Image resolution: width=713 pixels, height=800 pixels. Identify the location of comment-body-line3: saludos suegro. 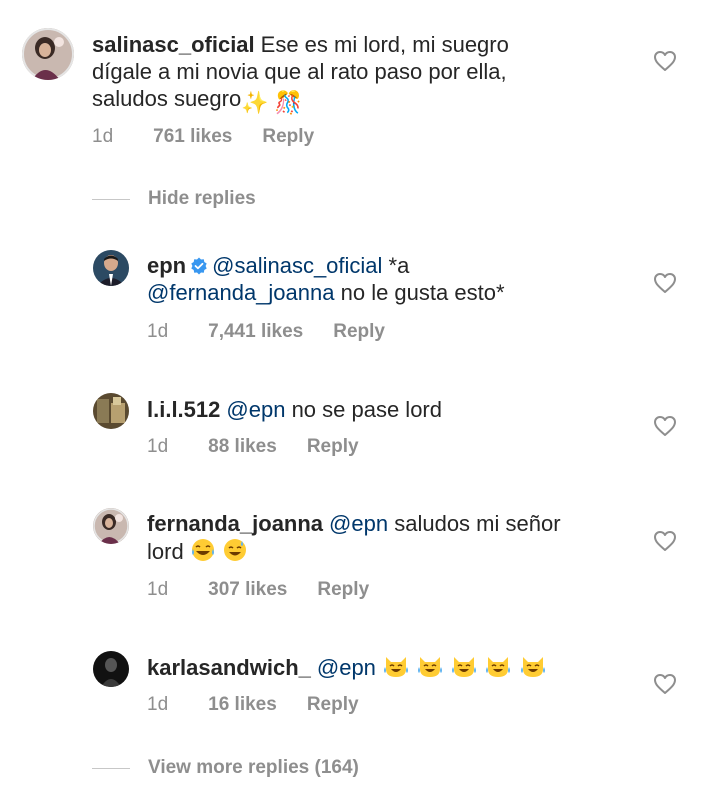
(167, 98).